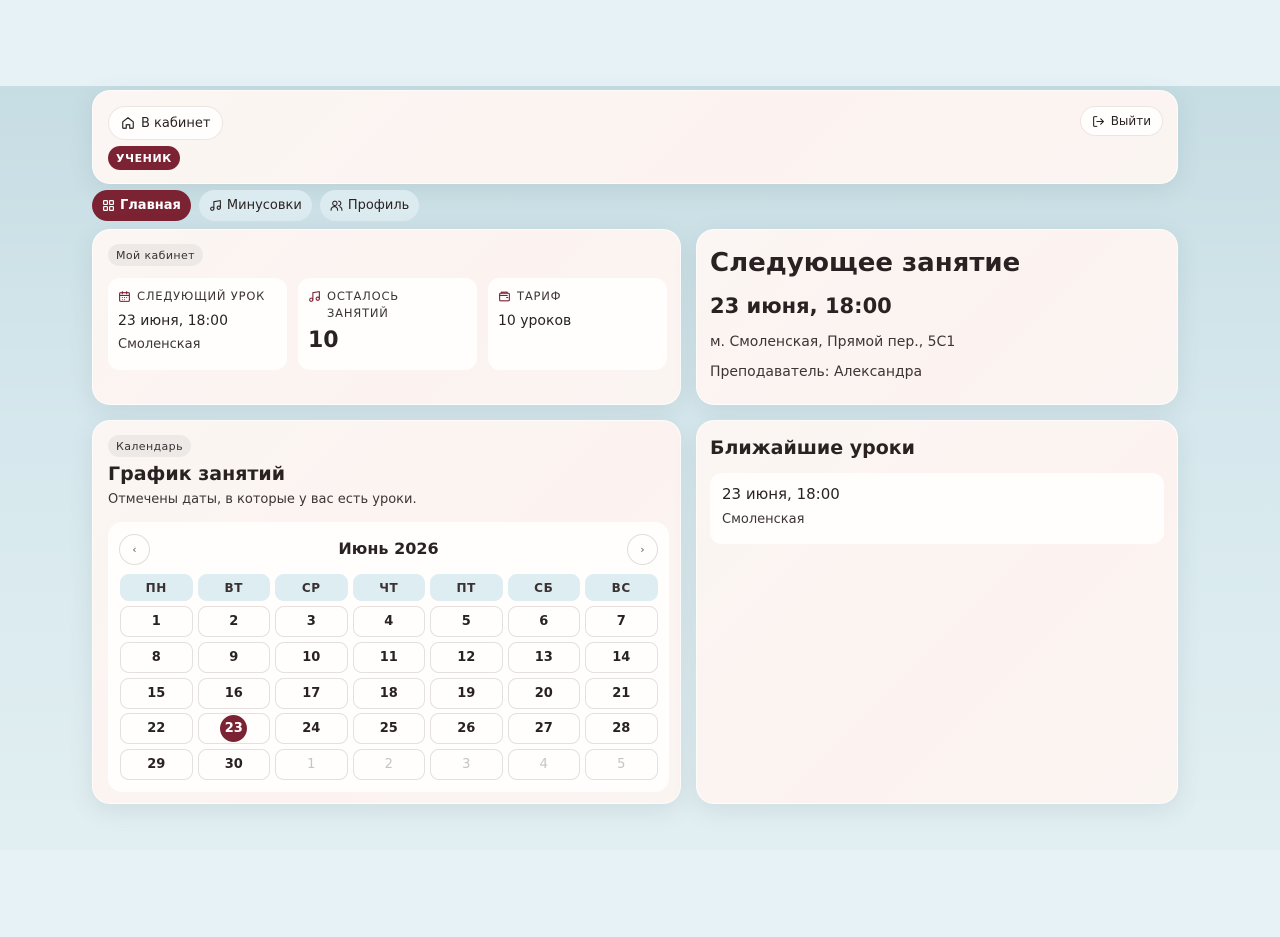 This screenshot has width=1280, height=937. What do you see at coordinates (264, 205) in the screenshot?
I see `tab-backing-tracks-label: Минусовки` at bounding box center [264, 205].